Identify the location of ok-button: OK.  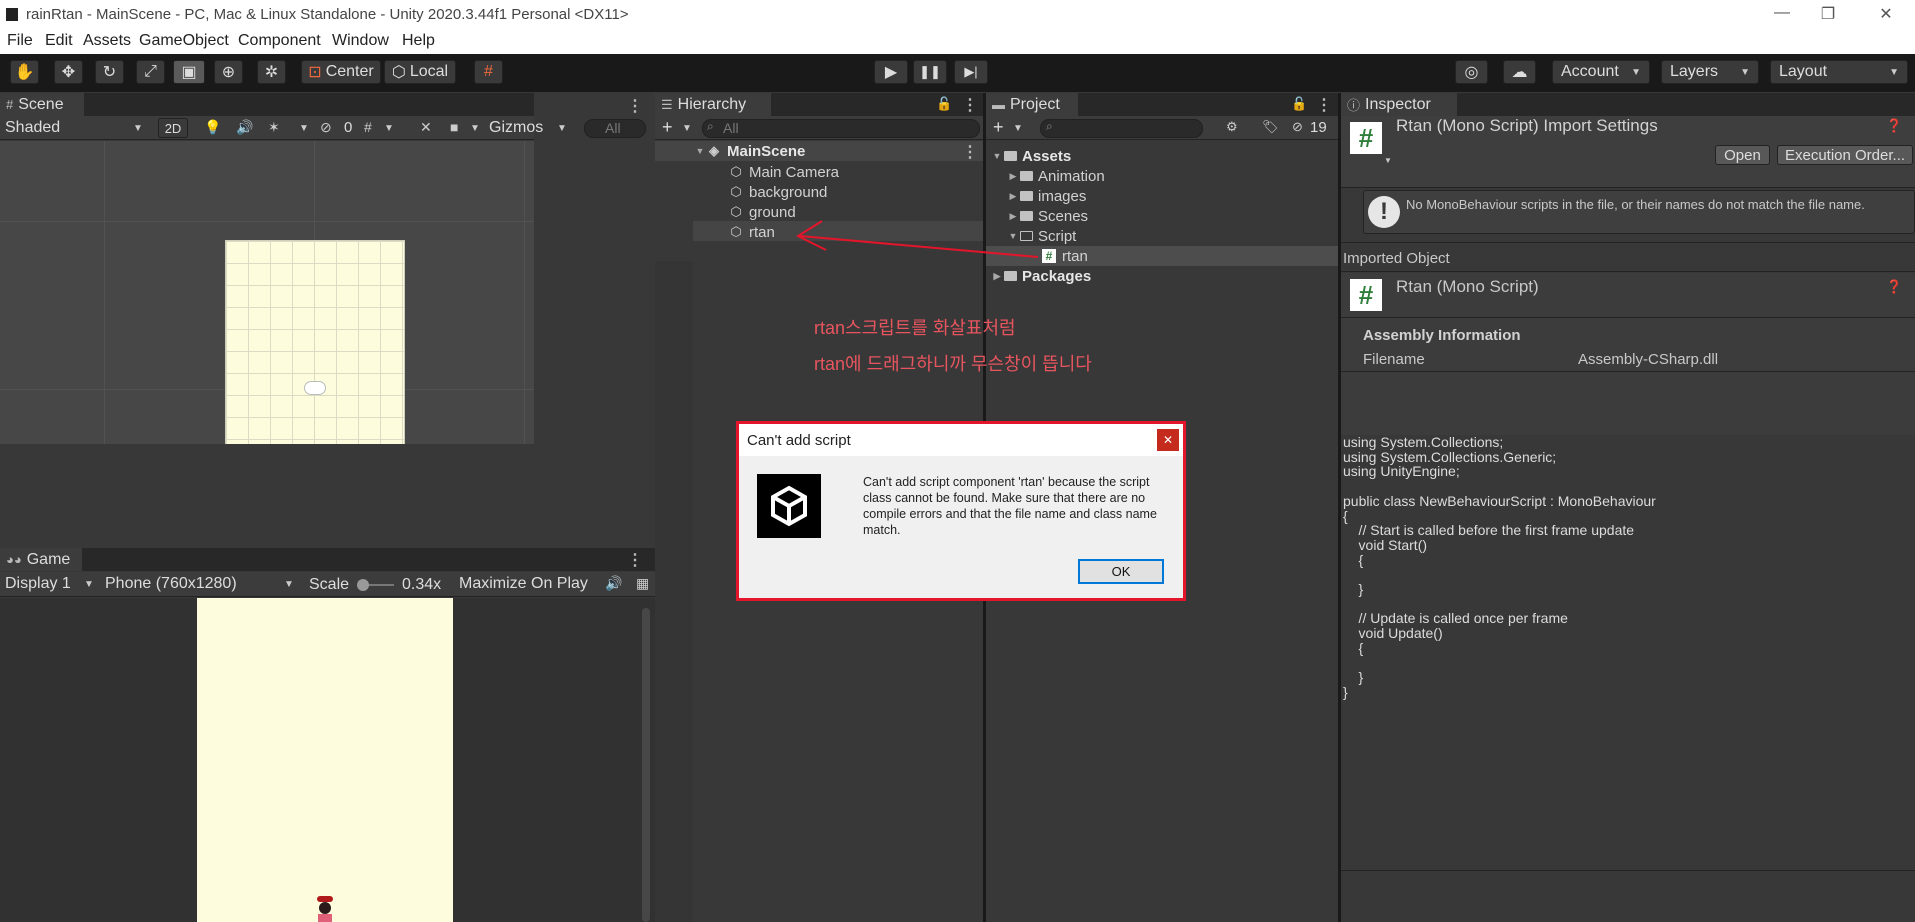
(1121, 571).